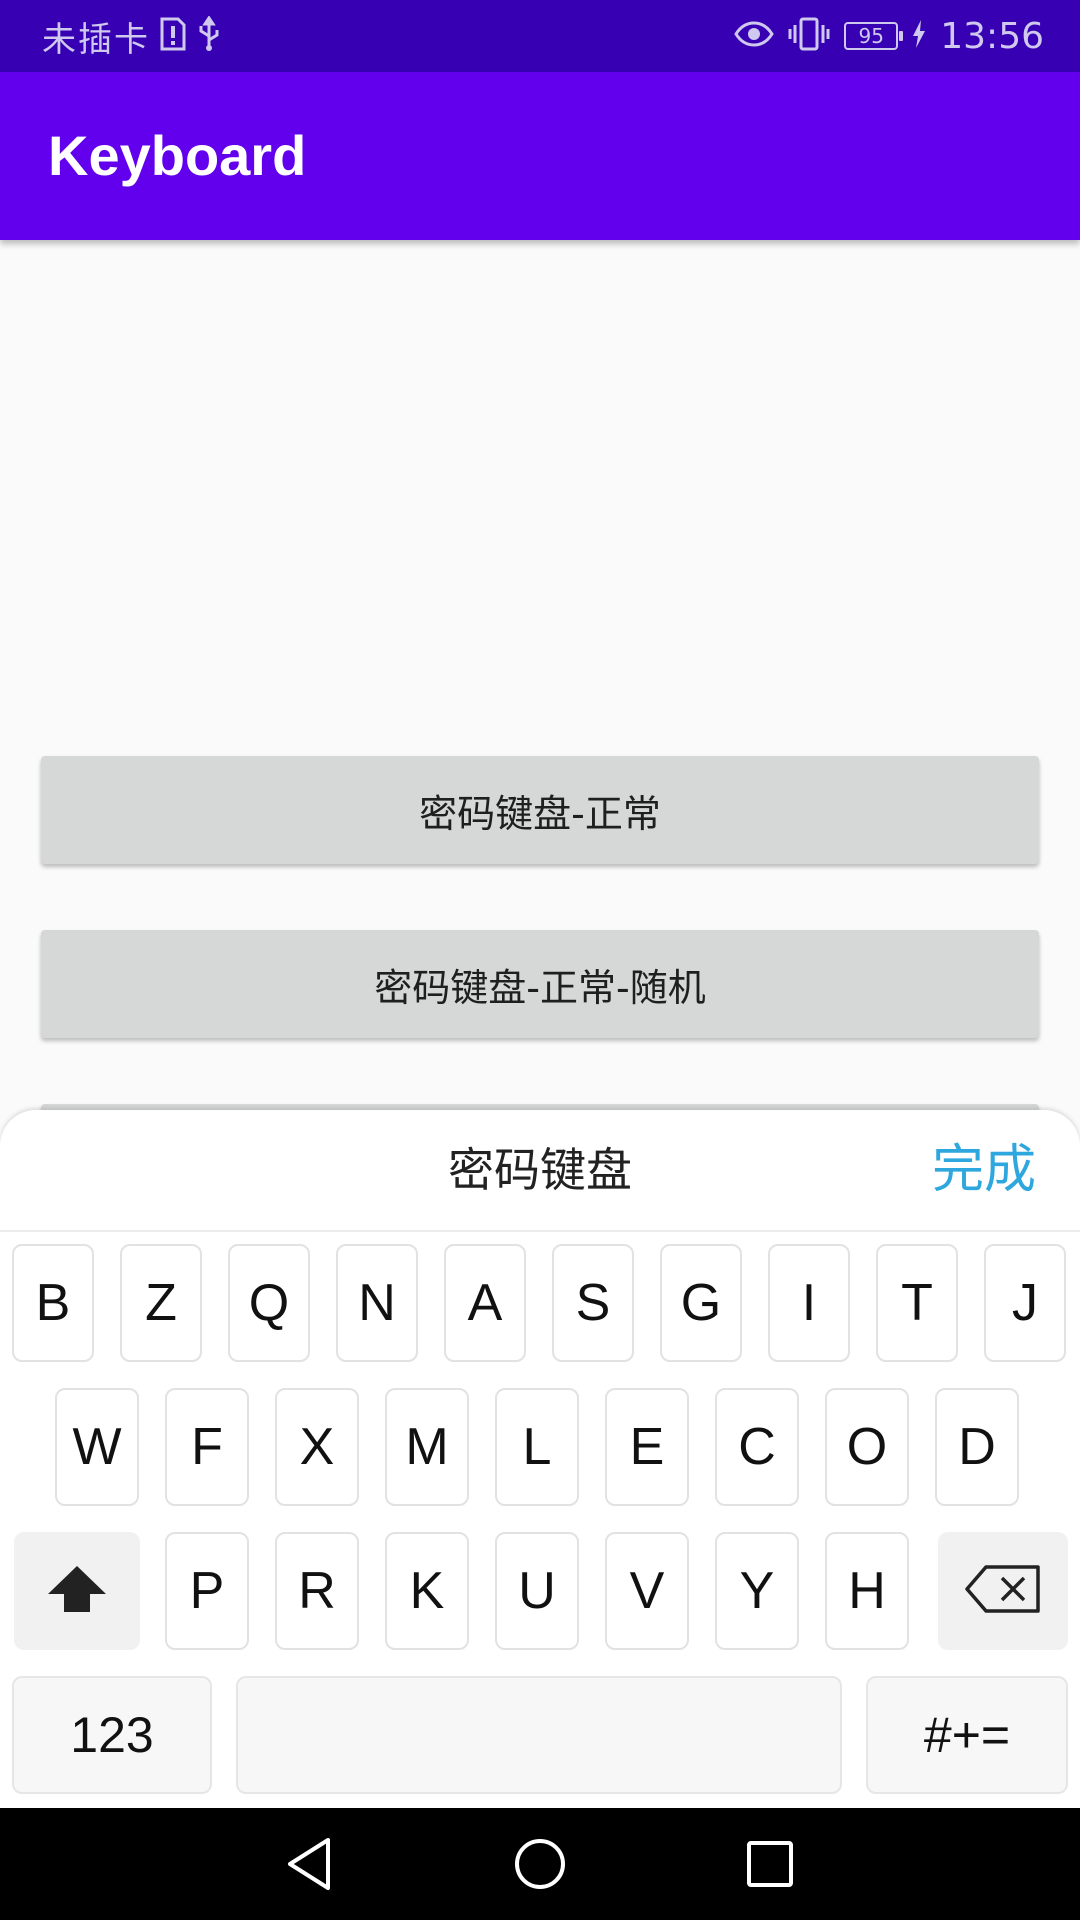 This screenshot has height=1920, width=1080. What do you see at coordinates (485, 1303) in the screenshot?
I see `key: A` at bounding box center [485, 1303].